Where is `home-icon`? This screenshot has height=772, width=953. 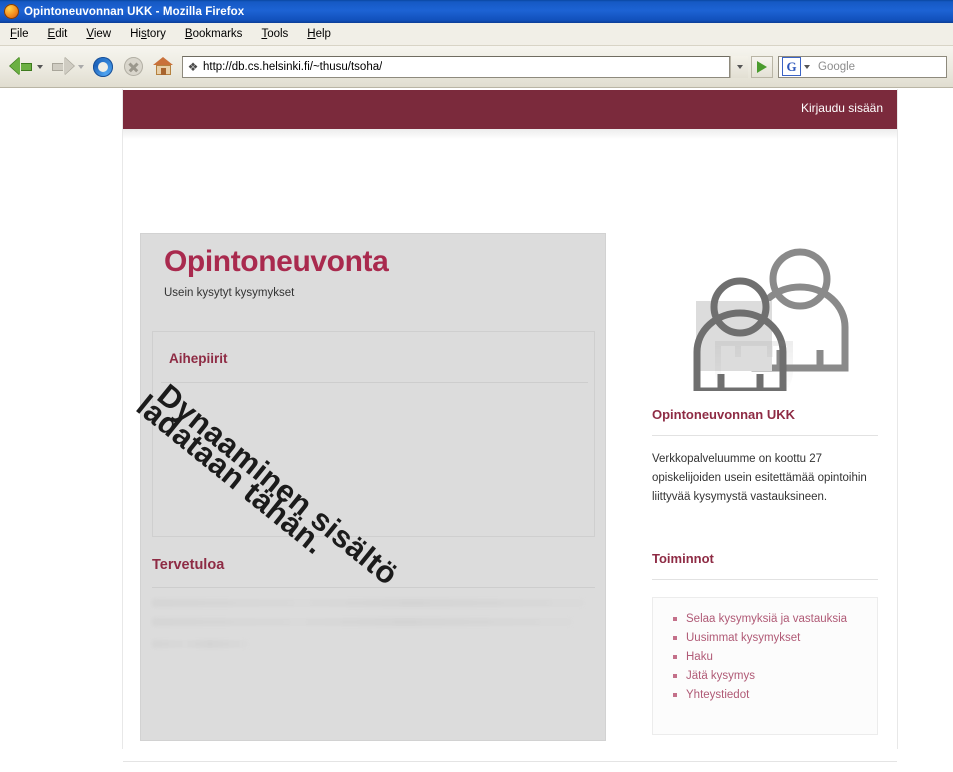
home-icon is located at coordinates (163, 66).